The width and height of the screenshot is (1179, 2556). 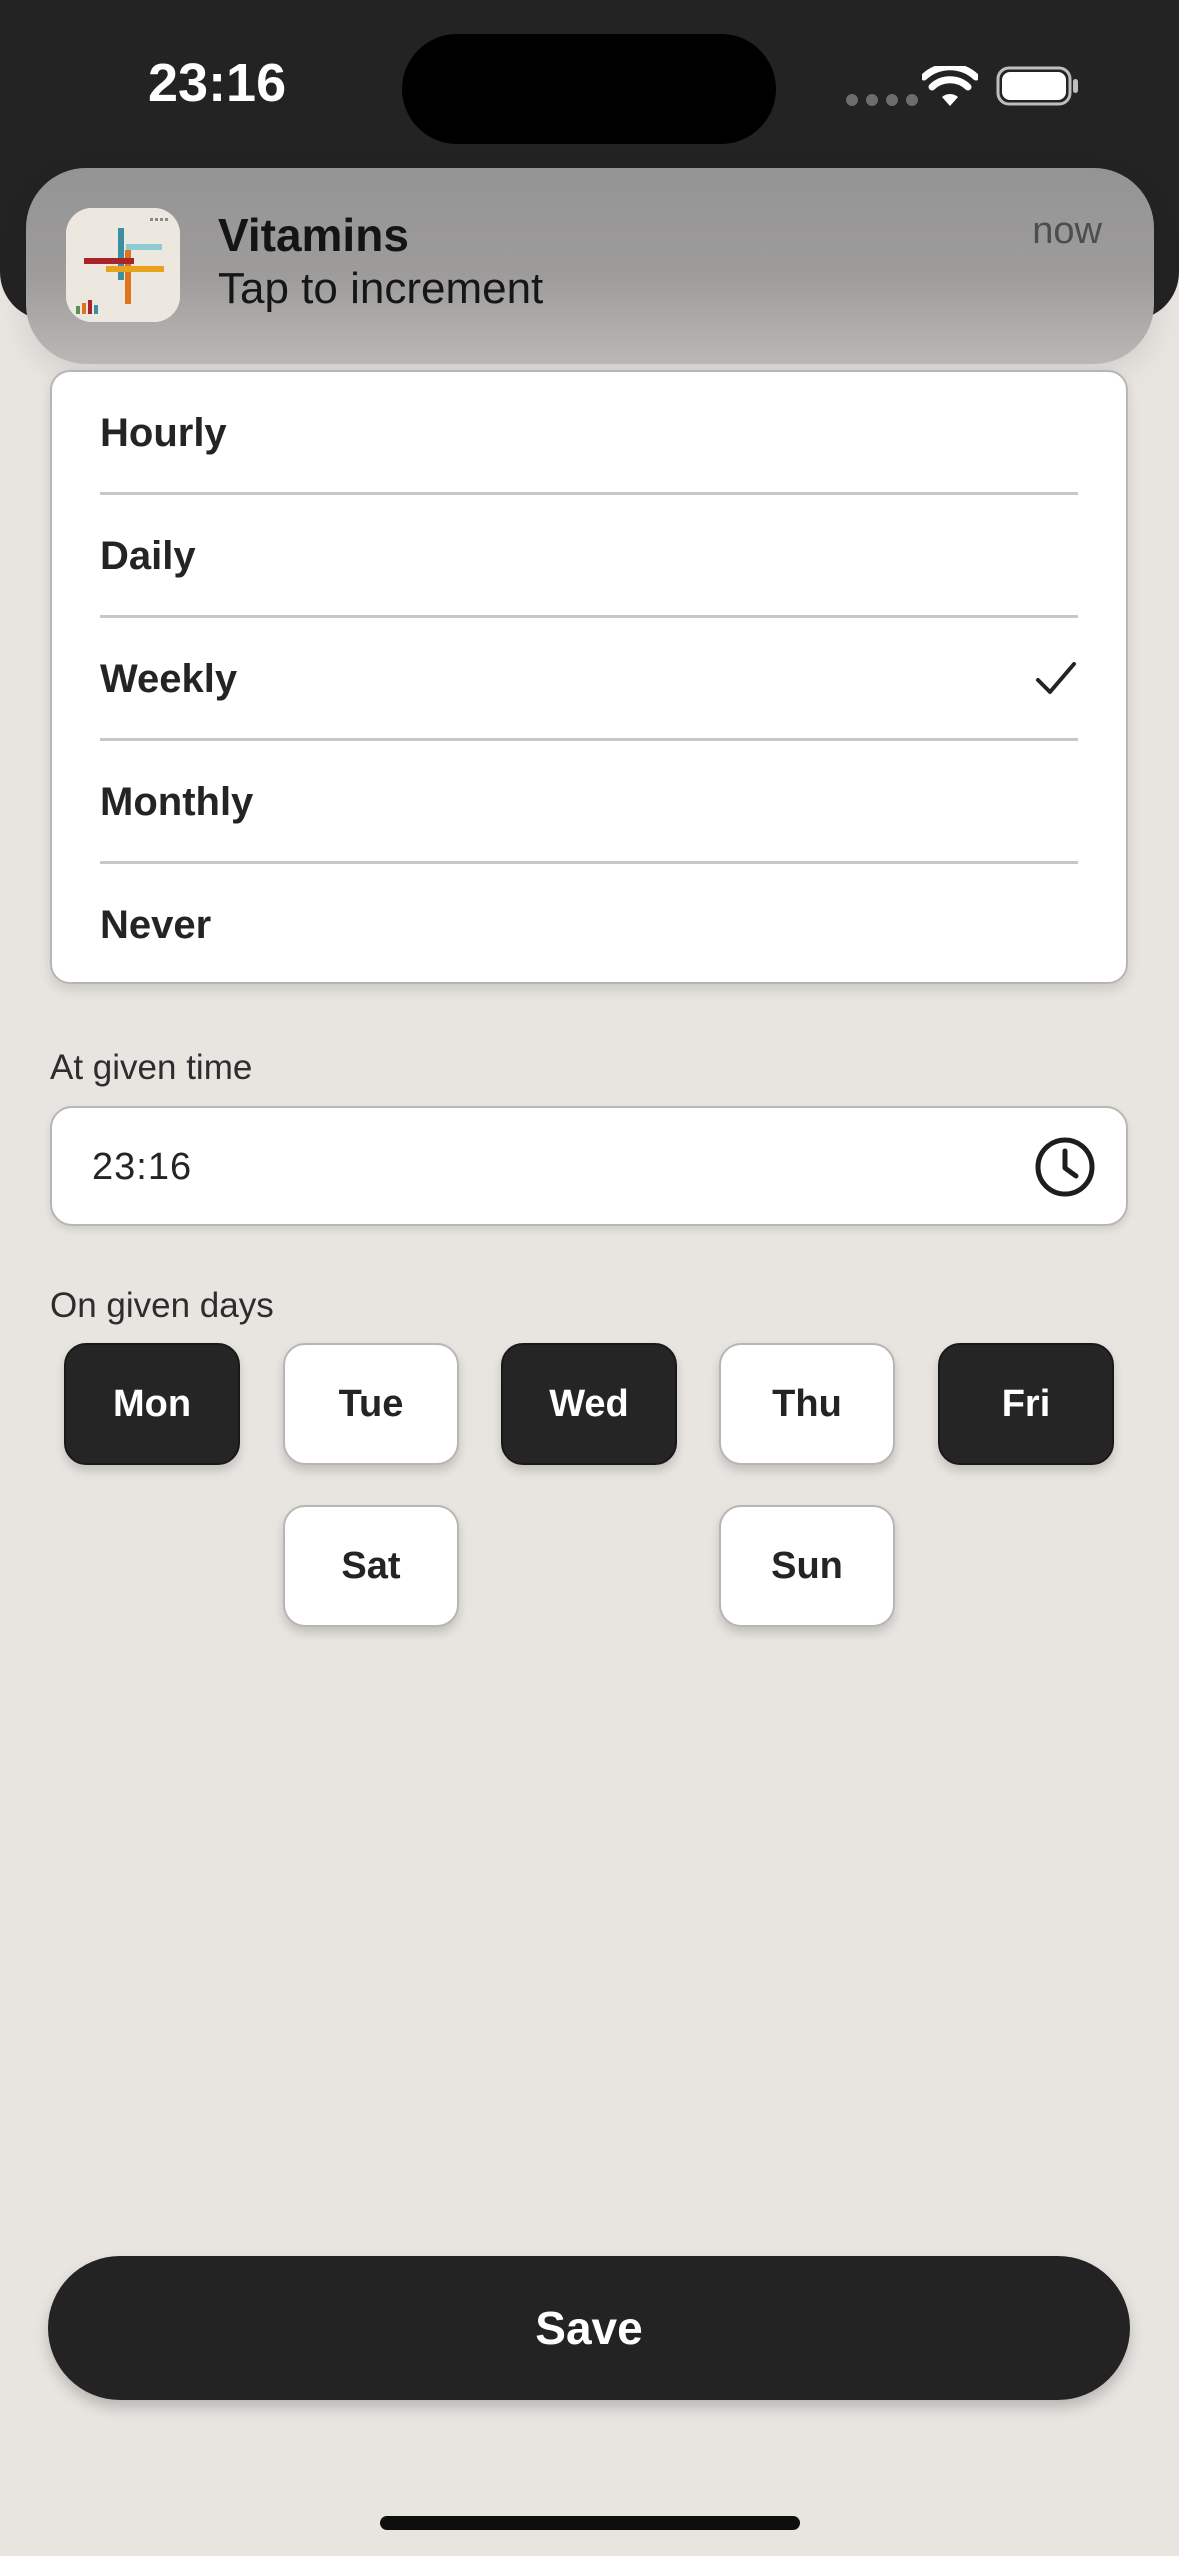 What do you see at coordinates (371, 1404) in the screenshot?
I see `day-chip-tue: Tue` at bounding box center [371, 1404].